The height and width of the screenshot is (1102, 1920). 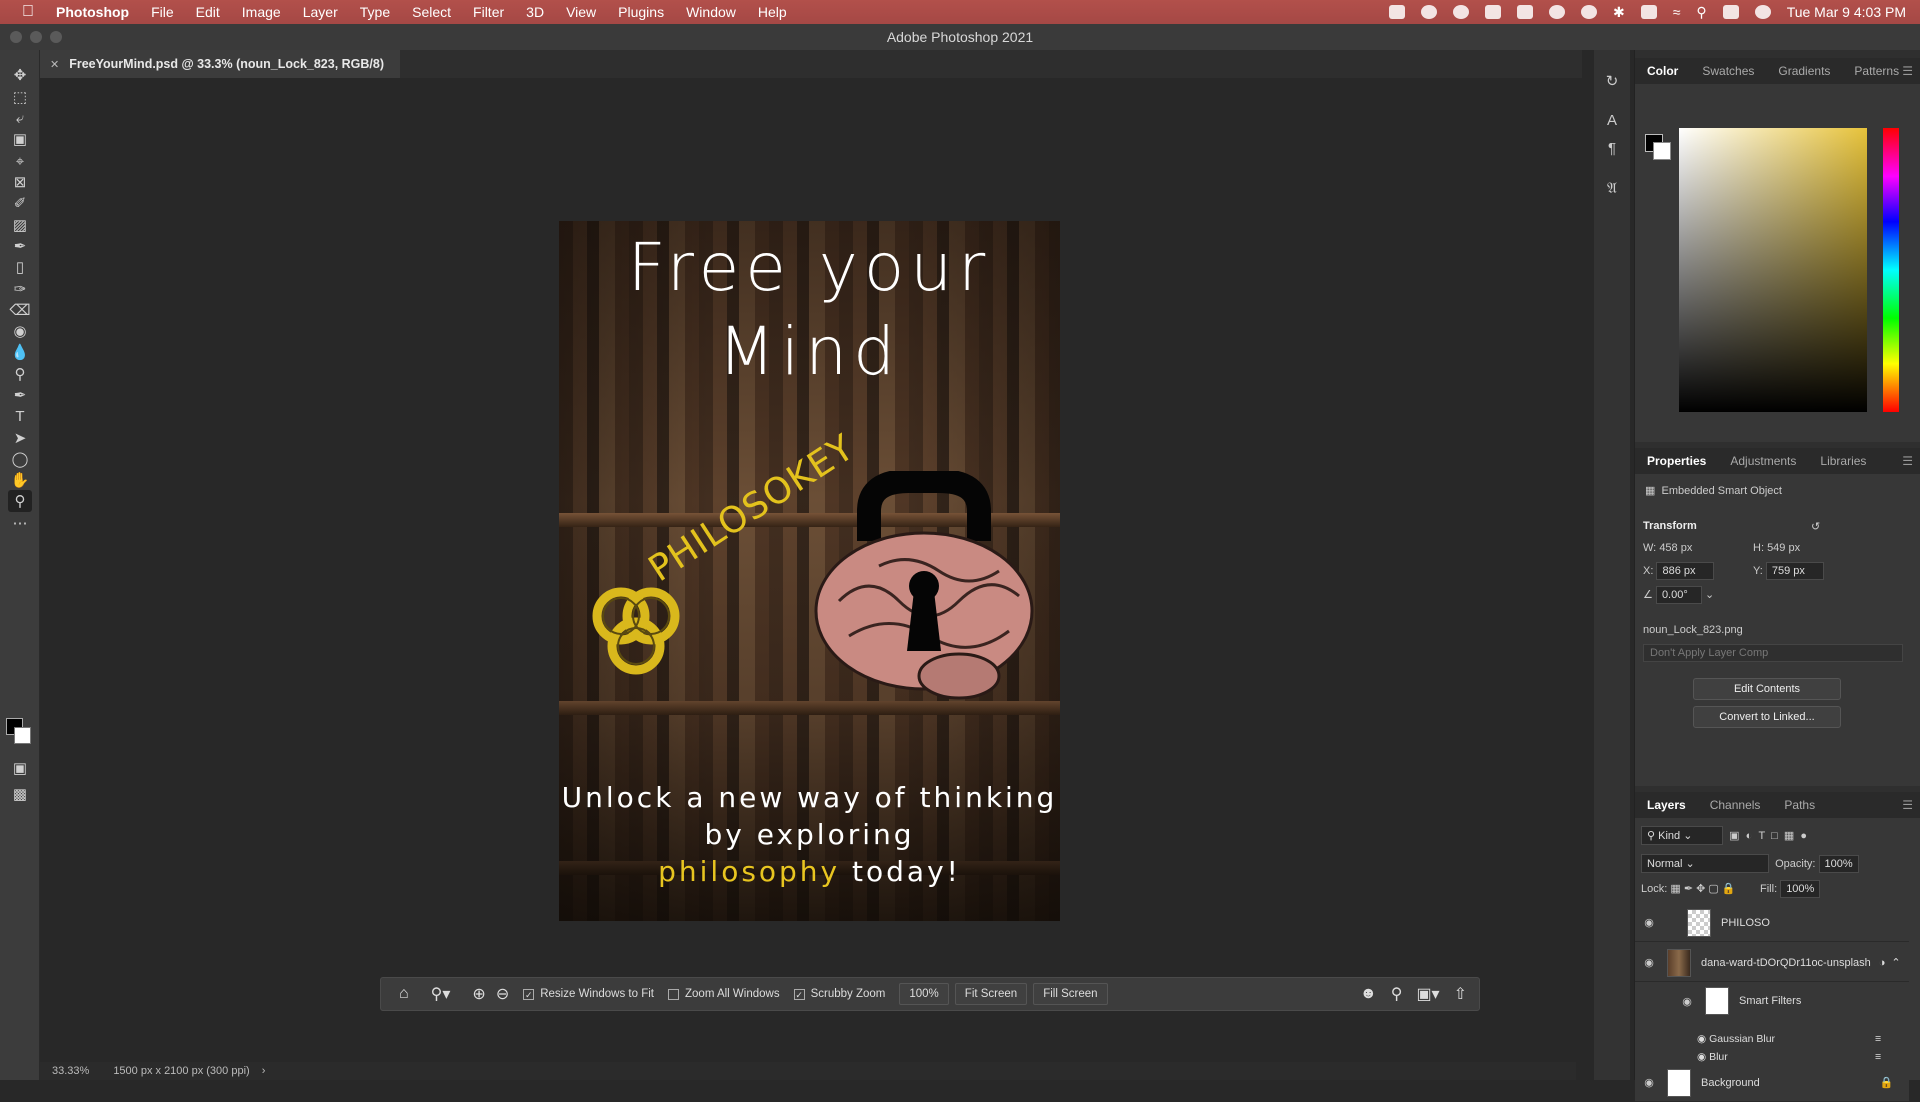 What do you see at coordinates (1794, 571) in the screenshot?
I see `y-position-input: 759 px` at bounding box center [1794, 571].